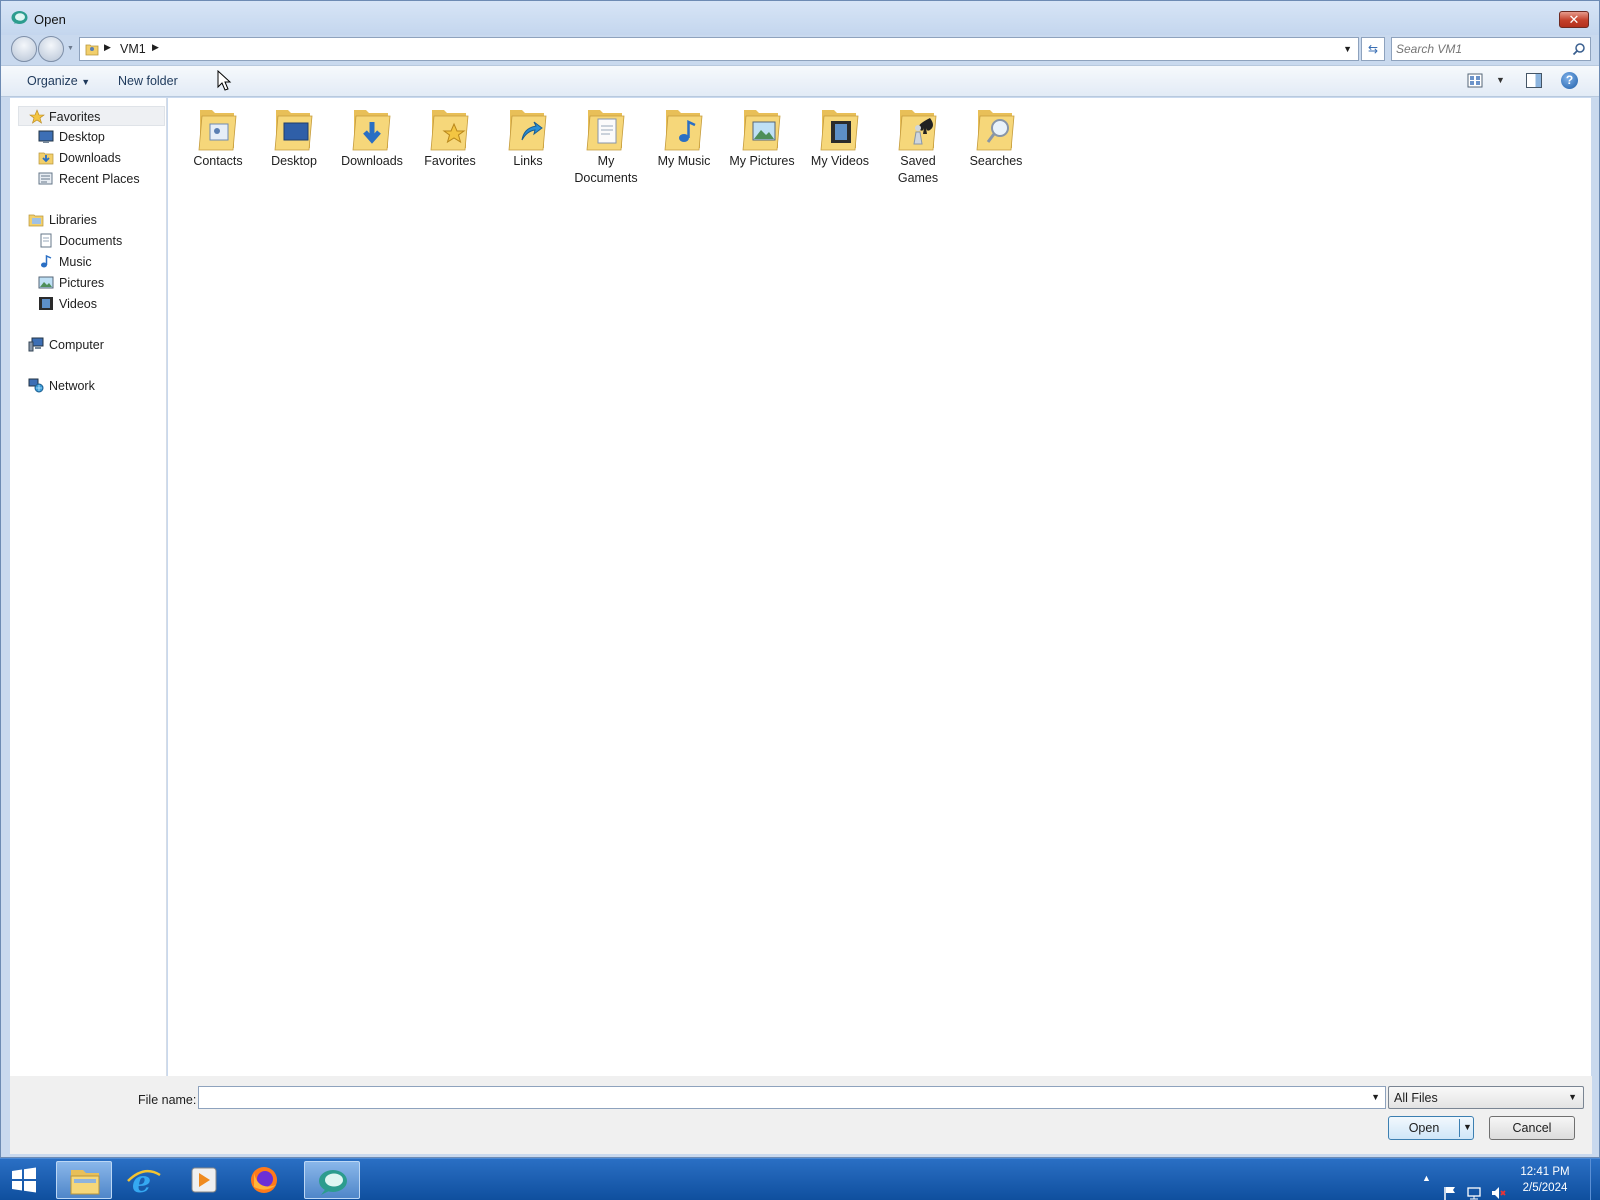 This screenshot has width=1600, height=1200. What do you see at coordinates (24, 1180) in the screenshot?
I see `windows-start-icon` at bounding box center [24, 1180].